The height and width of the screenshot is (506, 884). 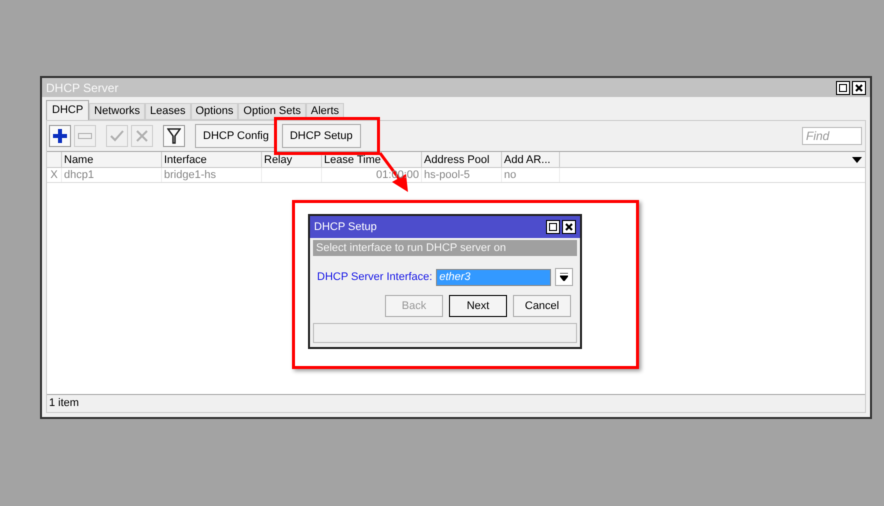 What do you see at coordinates (462, 175) in the screenshot?
I see `table-cell: hs-pool-5` at bounding box center [462, 175].